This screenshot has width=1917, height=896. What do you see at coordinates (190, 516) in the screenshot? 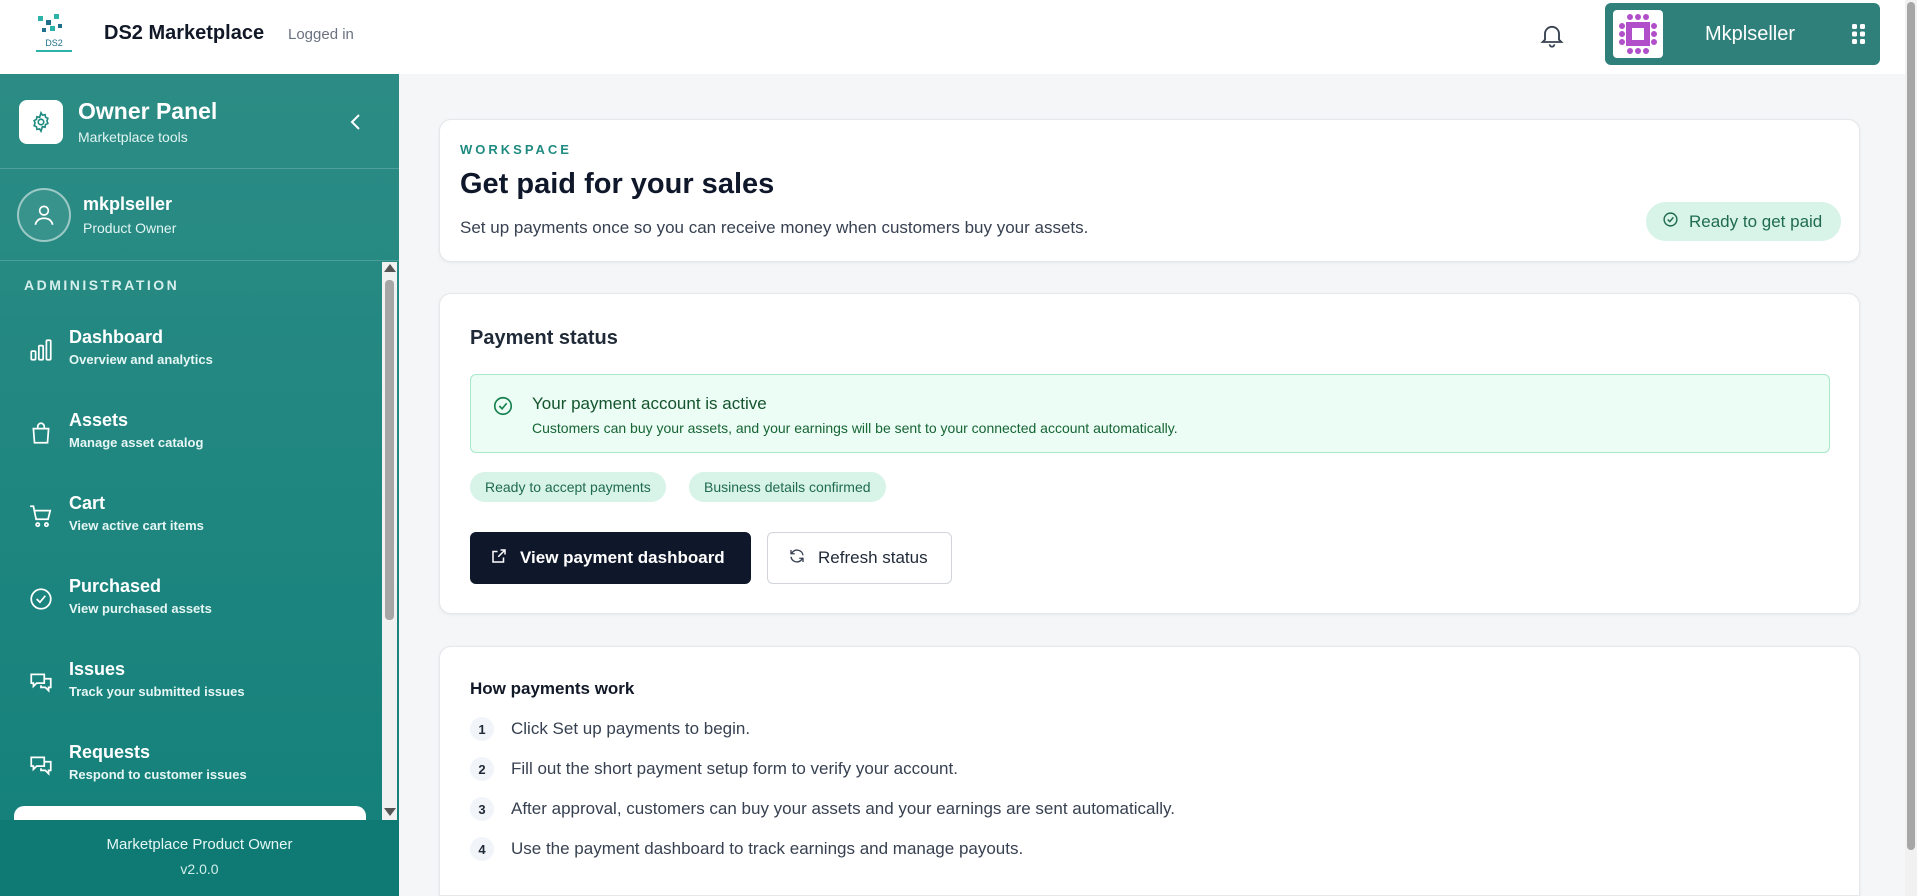
I see `sidebar-item-cart: Cart View active cart items` at bounding box center [190, 516].